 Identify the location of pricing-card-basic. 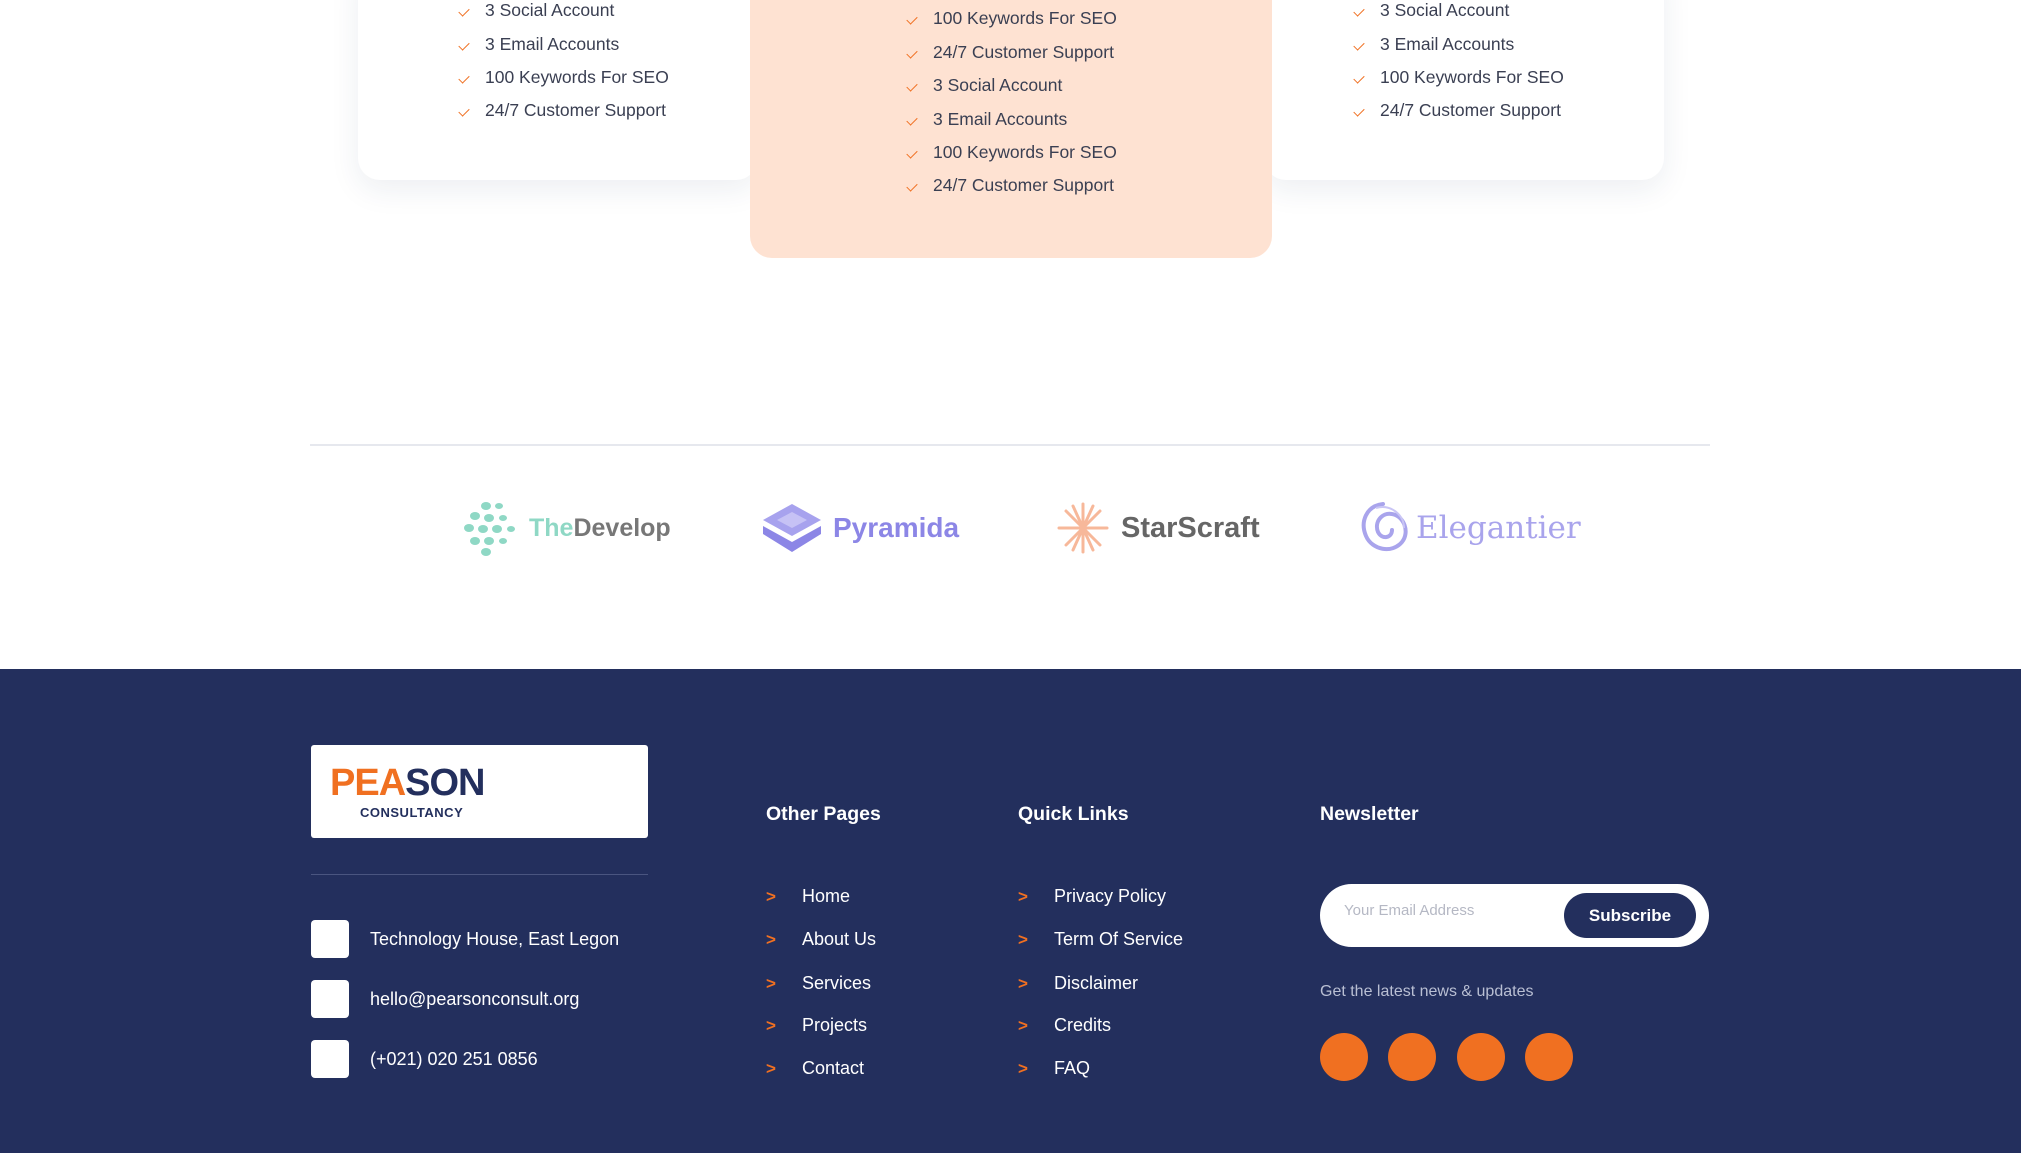
(558, 90).